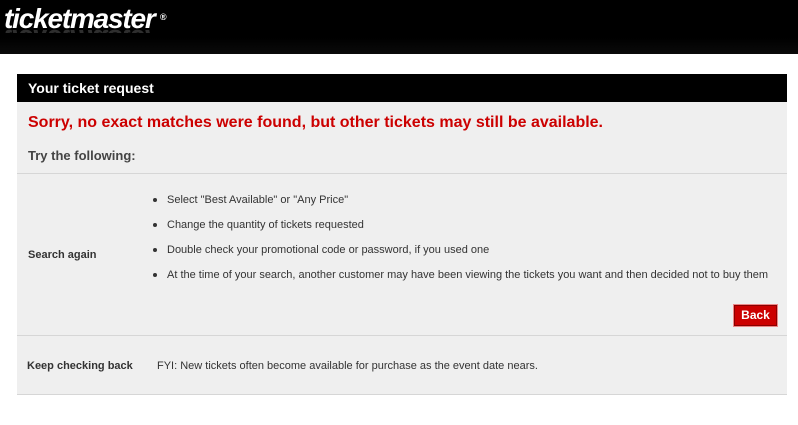 This screenshot has height=425, width=798. I want to click on registered-mark: ®, so click(163, 17).